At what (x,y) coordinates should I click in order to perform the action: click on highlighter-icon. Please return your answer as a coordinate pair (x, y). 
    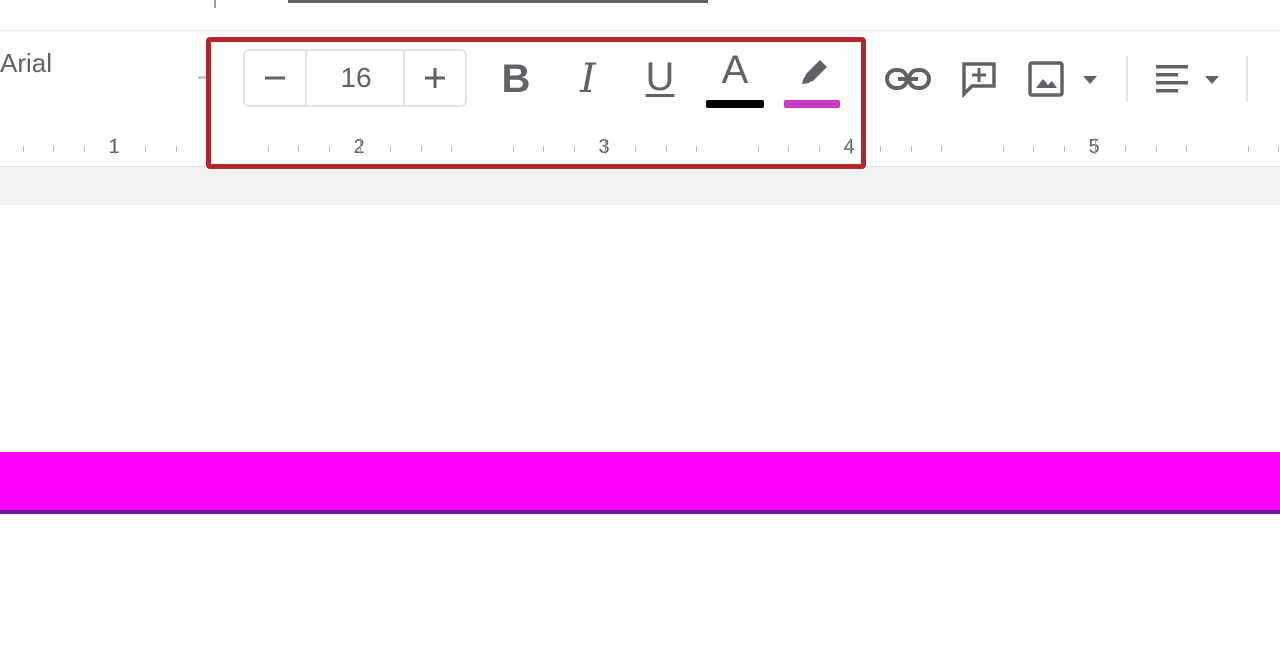
    Looking at the image, I should click on (814, 72).